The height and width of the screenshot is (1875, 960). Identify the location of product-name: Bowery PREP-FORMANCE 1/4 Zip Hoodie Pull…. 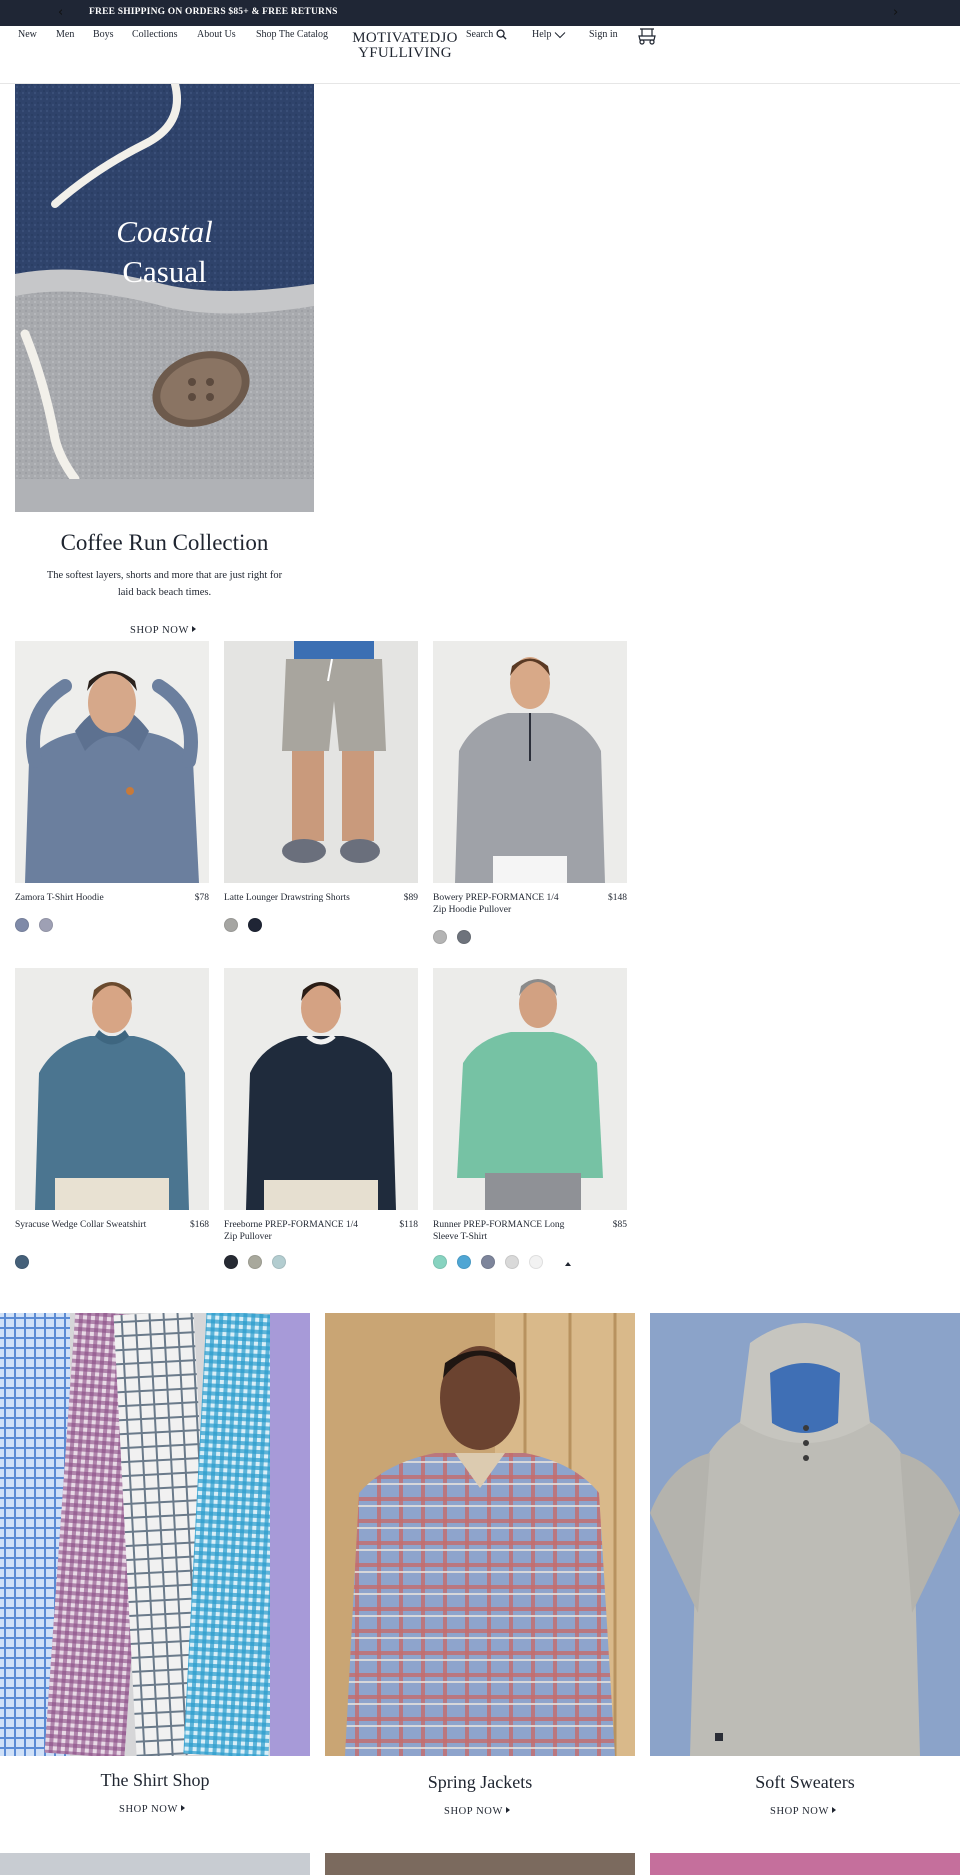
(503, 904).